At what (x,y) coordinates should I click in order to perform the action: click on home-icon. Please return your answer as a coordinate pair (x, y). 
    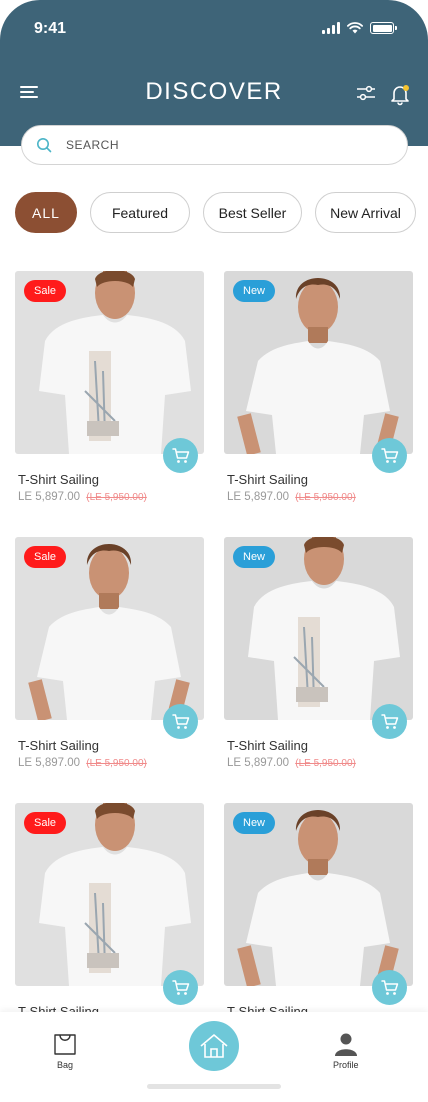
    Looking at the image, I should click on (214, 1046).